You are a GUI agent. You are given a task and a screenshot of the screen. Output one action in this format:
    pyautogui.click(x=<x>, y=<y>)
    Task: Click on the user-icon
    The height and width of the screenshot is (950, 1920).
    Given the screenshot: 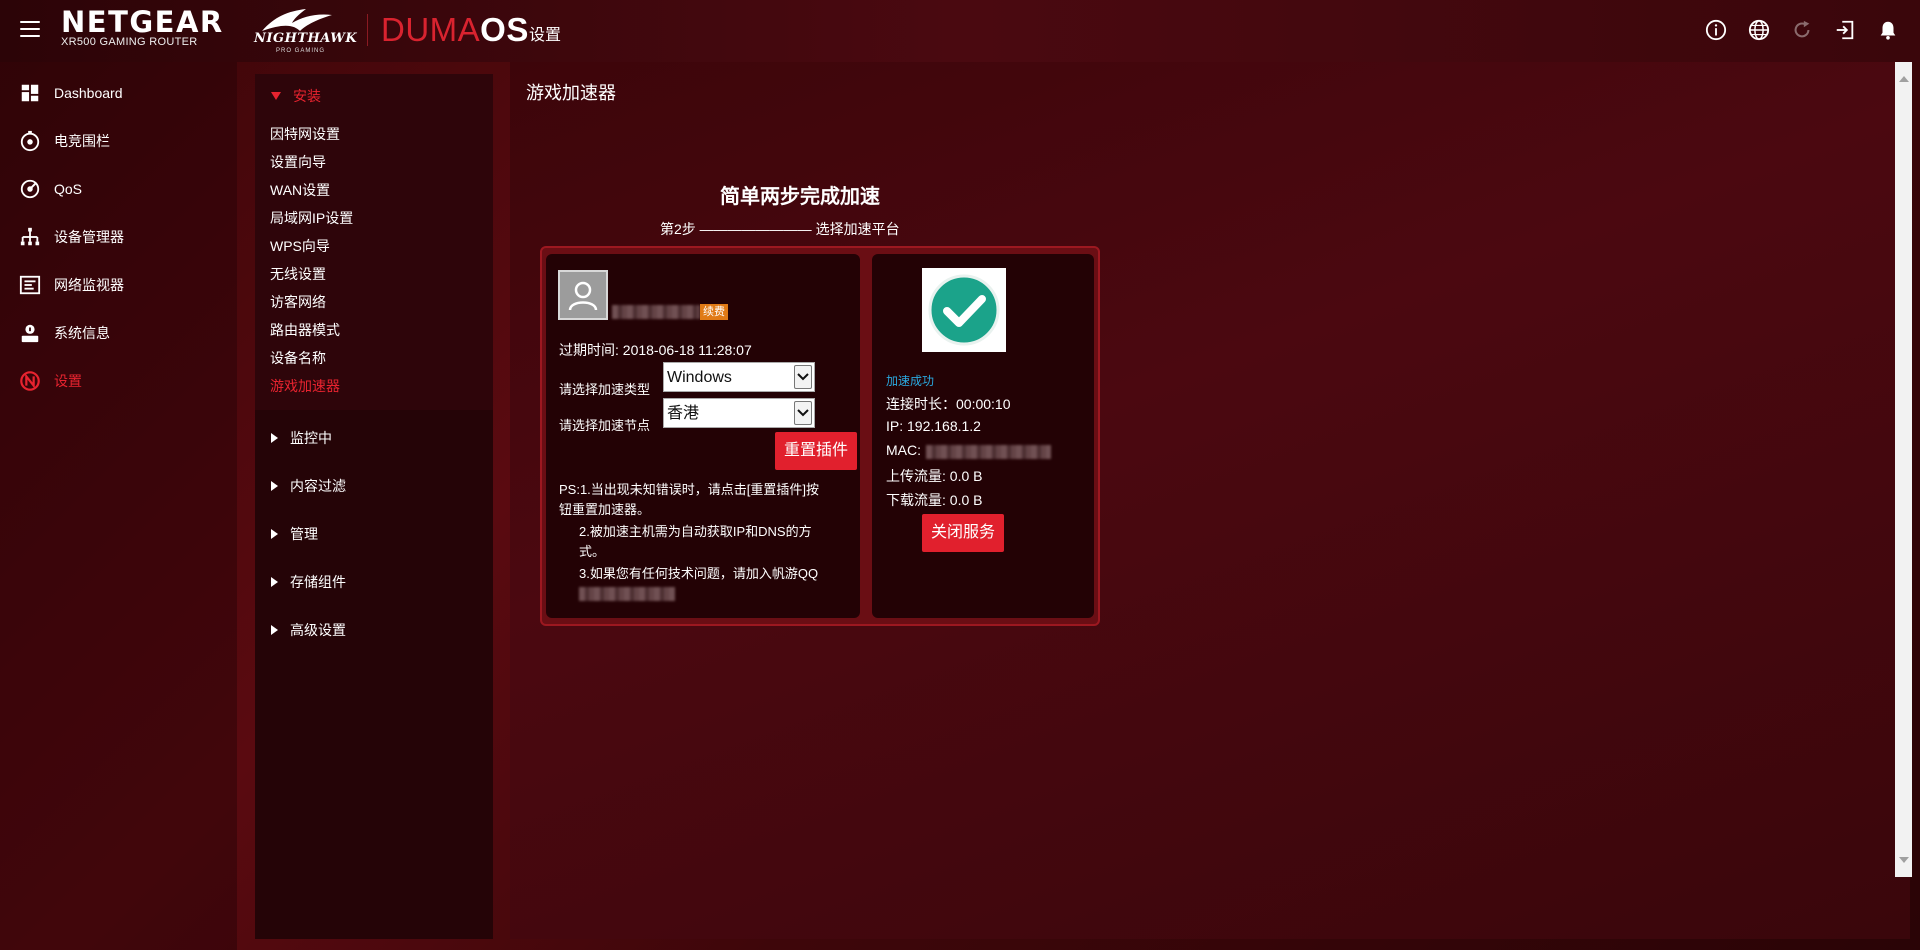 What is the action you would take?
    pyautogui.click(x=583, y=296)
    